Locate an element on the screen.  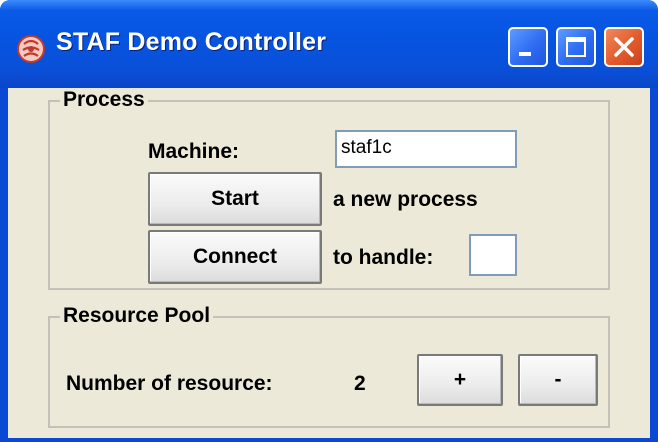
window-title: STAF Demo Controller is located at coordinates (191, 42).